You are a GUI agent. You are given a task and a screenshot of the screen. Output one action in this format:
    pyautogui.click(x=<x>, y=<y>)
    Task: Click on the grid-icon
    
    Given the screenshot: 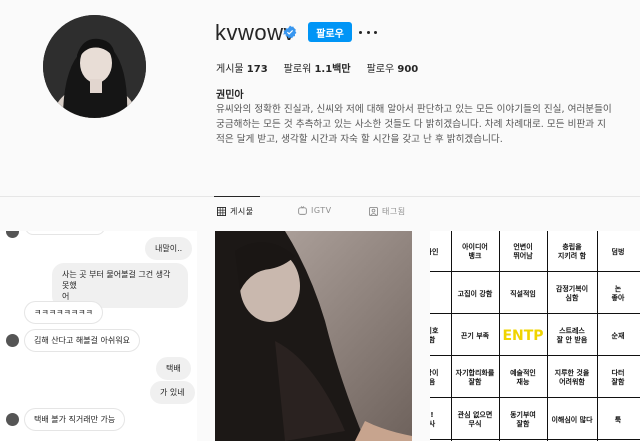 What is the action you would take?
    pyautogui.click(x=221, y=211)
    